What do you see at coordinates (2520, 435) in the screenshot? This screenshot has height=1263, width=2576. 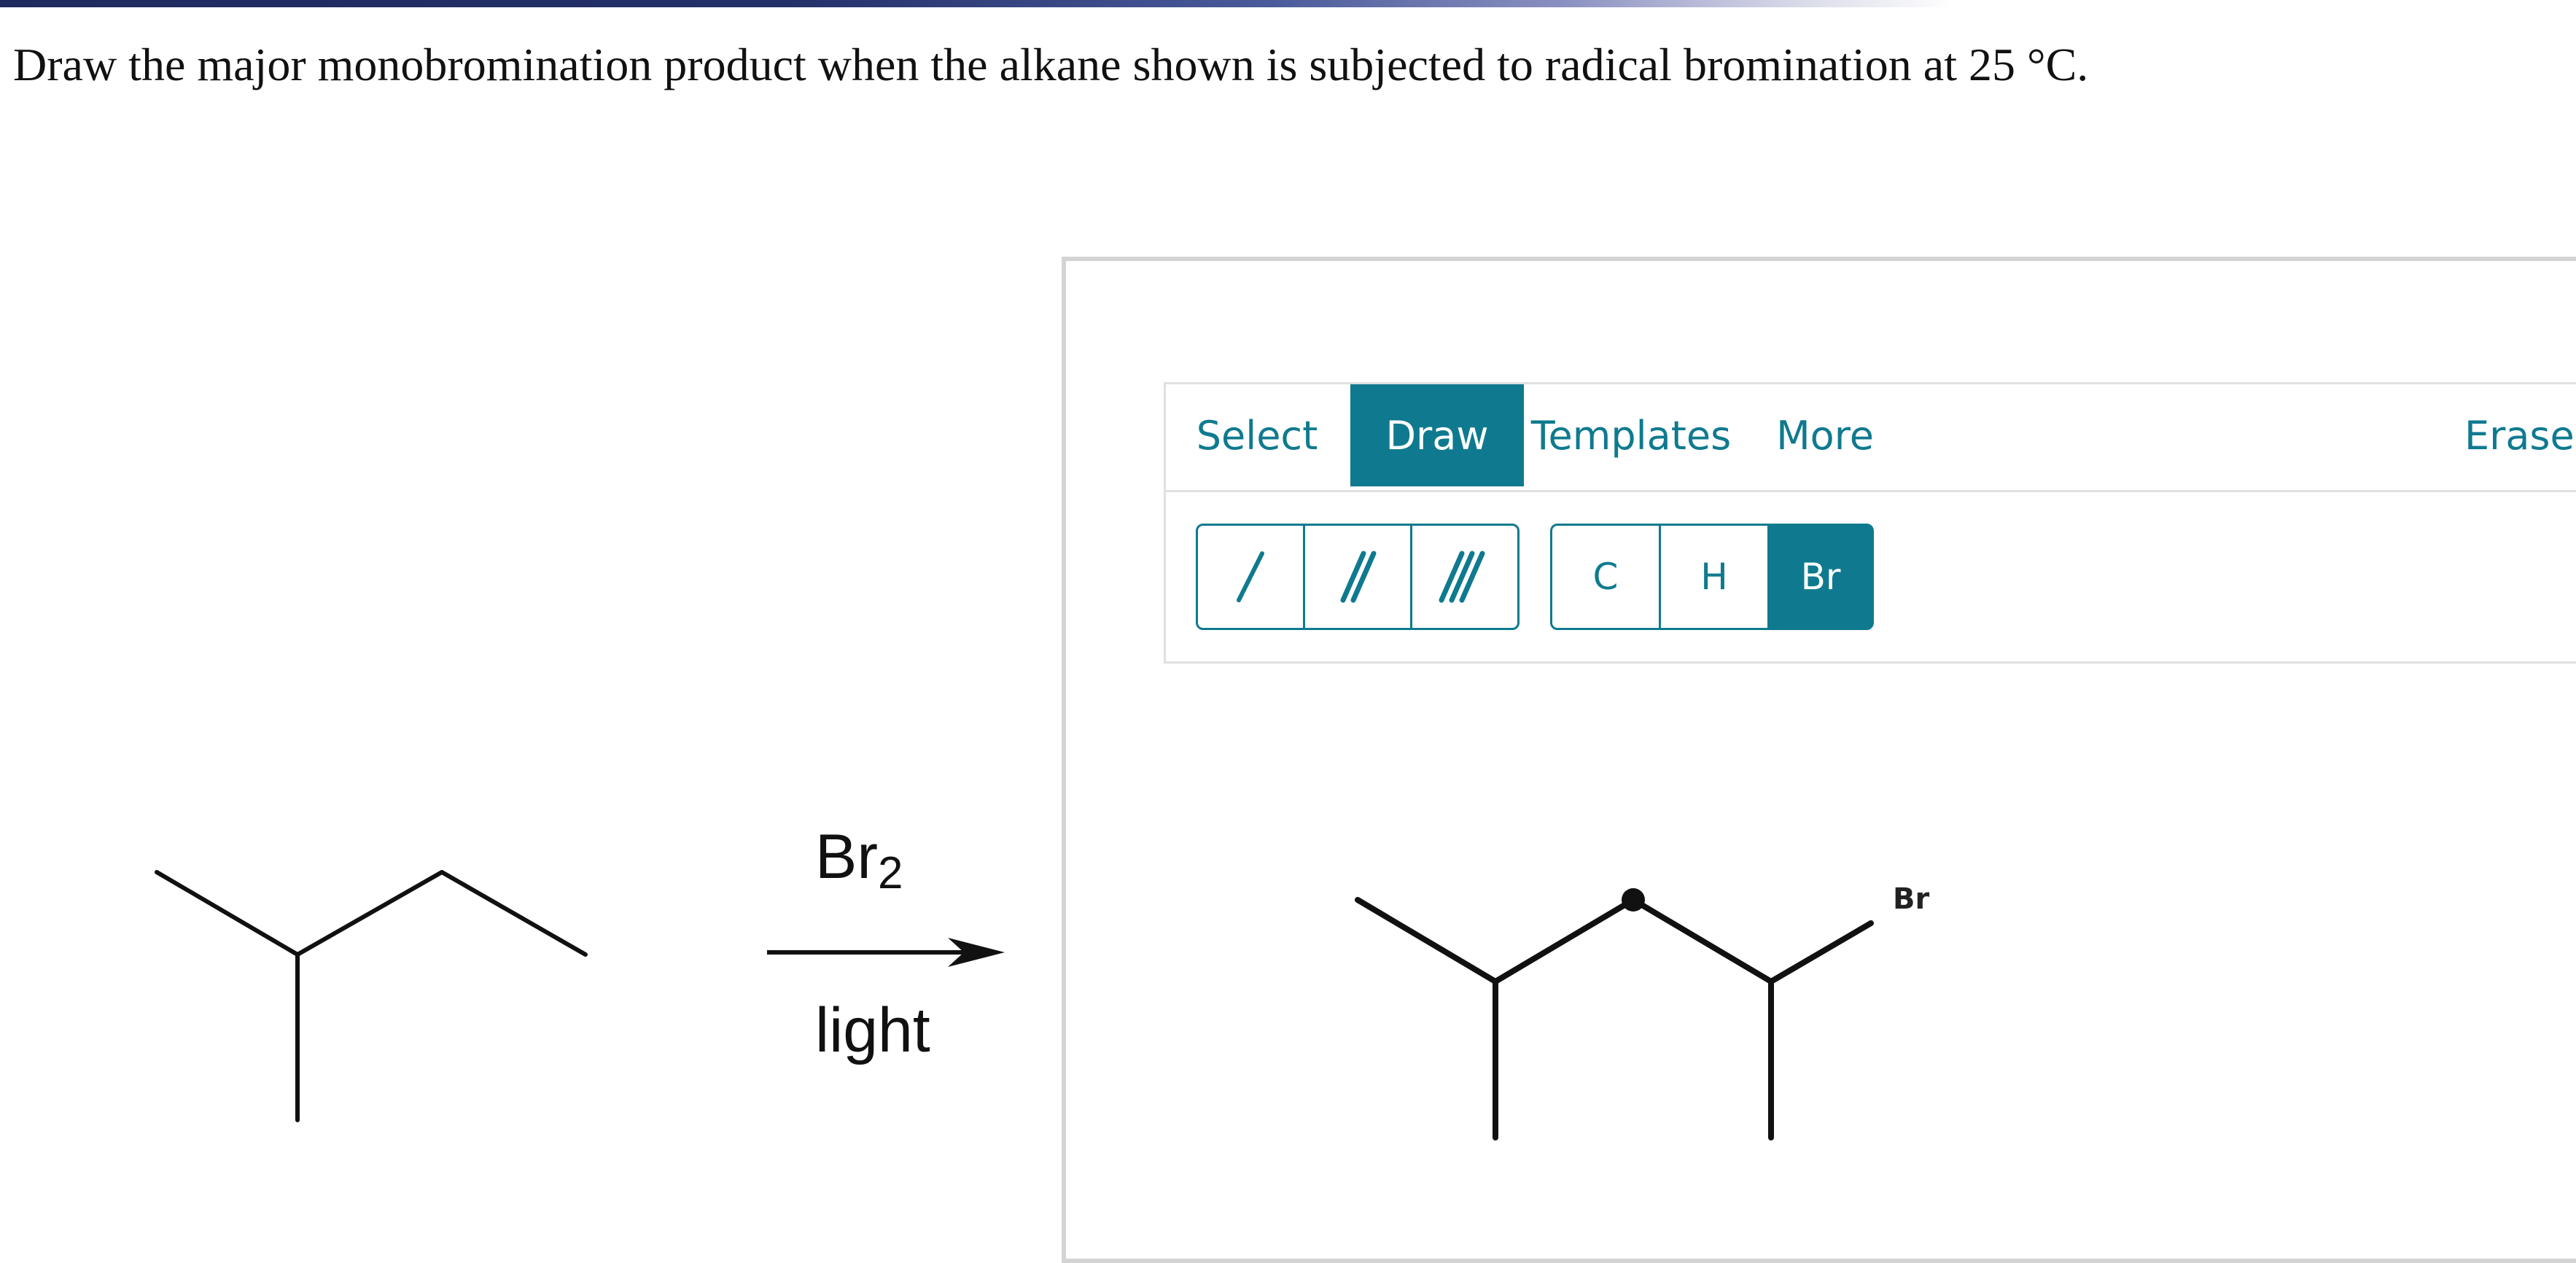 I see `erase-button: Erase` at bounding box center [2520, 435].